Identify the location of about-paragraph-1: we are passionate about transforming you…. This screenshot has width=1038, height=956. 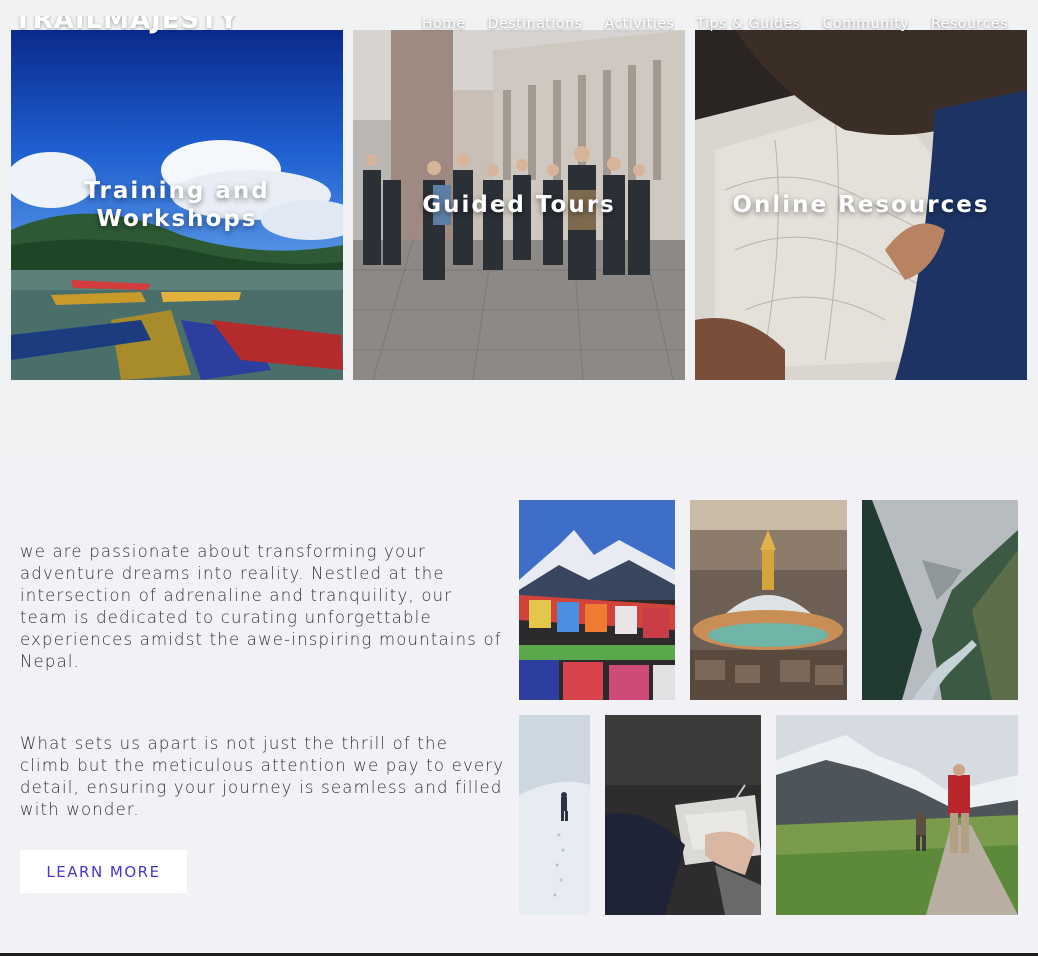
(261, 606).